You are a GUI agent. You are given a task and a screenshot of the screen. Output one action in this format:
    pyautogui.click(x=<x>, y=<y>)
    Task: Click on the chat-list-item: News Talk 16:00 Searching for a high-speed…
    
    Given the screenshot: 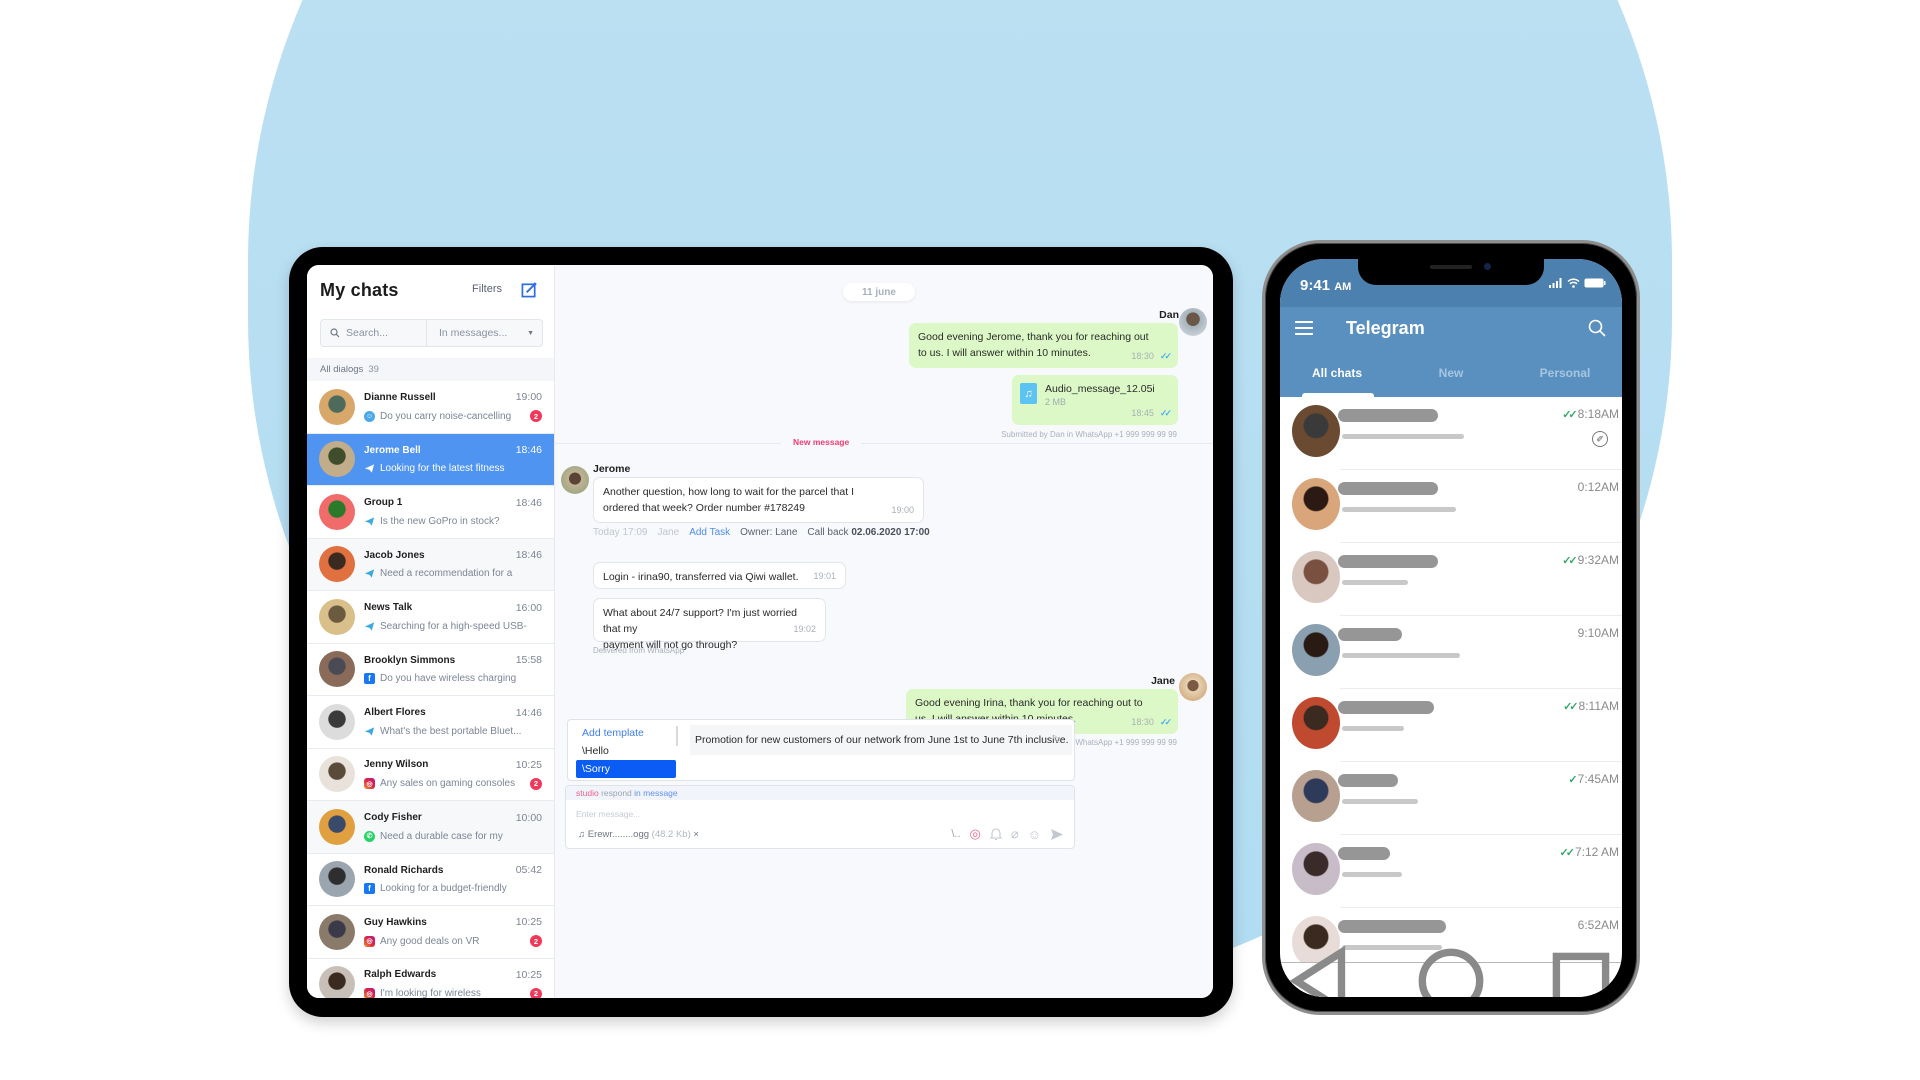 What is the action you would take?
    pyautogui.click(x=430, y=617)
    